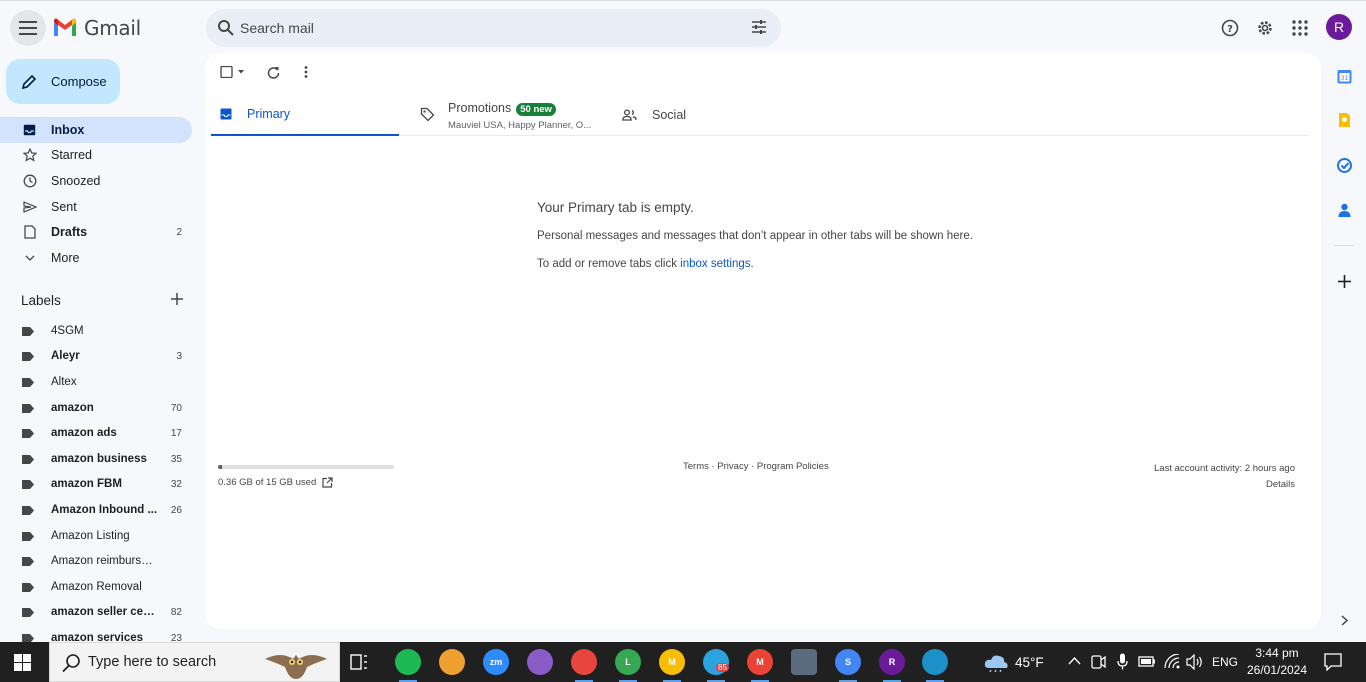 The width and height of the screenshot is (1366, 682). What do you see at coordinates (935, 662) in the screenshot?
I see `taskbar-app-edge-icon` at bounding box center [935, 662].